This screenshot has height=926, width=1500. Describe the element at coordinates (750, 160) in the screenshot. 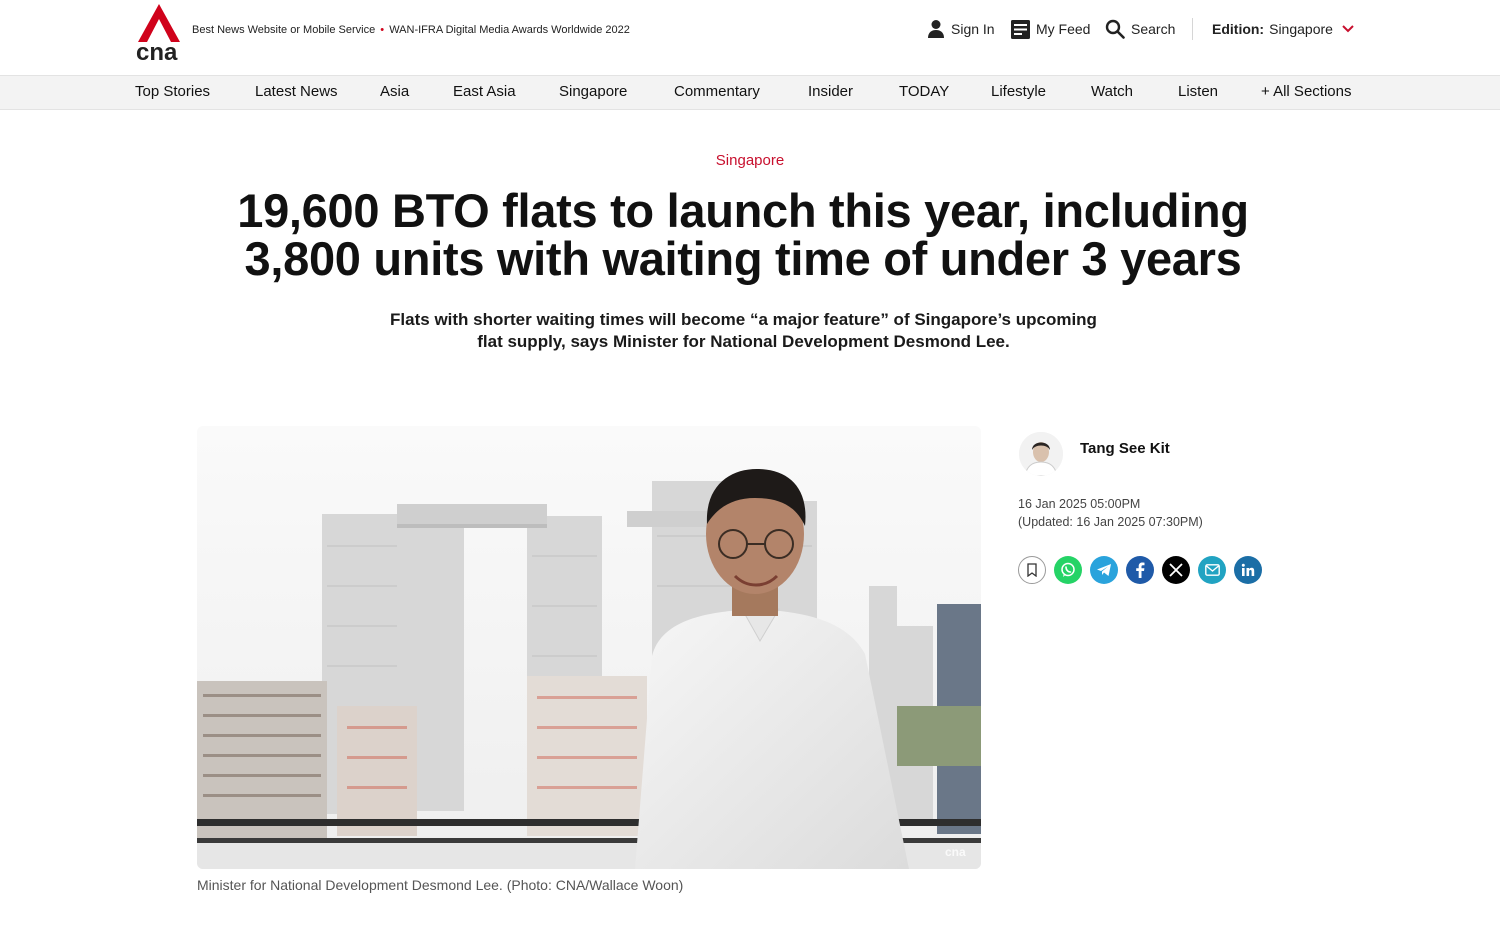

I see `article-category: Singapore` at that location.